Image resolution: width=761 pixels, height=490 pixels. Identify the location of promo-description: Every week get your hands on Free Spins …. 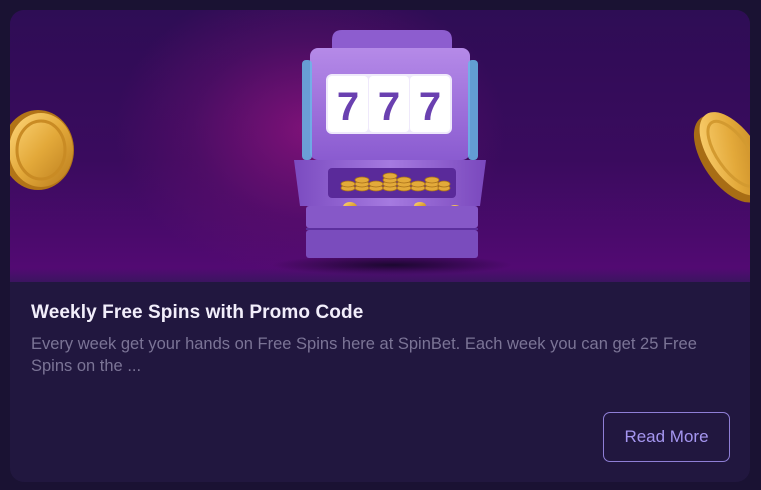
(364, 355).